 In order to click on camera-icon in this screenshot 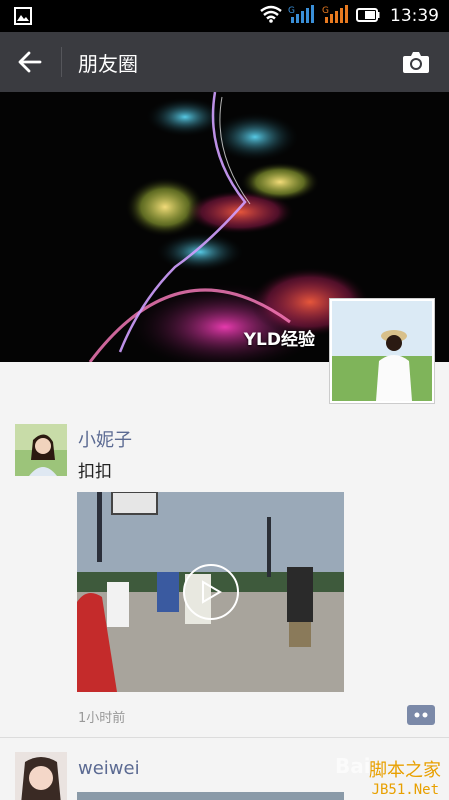, I will do `click(416, 62)`.